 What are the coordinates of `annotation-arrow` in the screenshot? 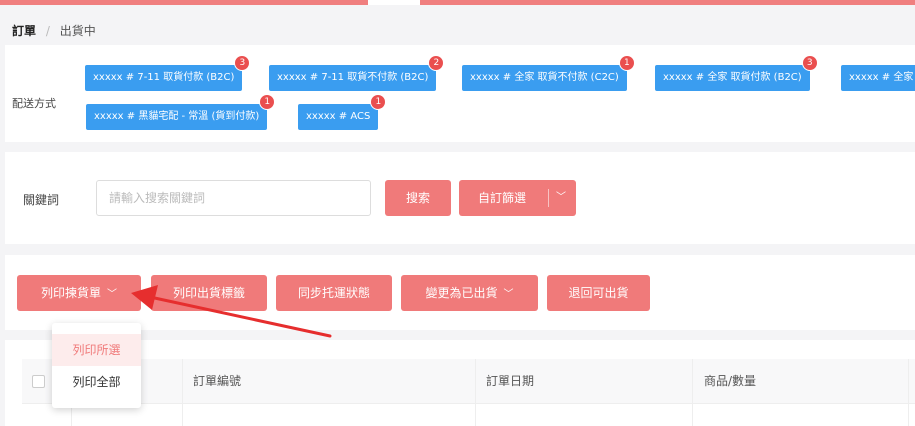 It's located at (231, 311).